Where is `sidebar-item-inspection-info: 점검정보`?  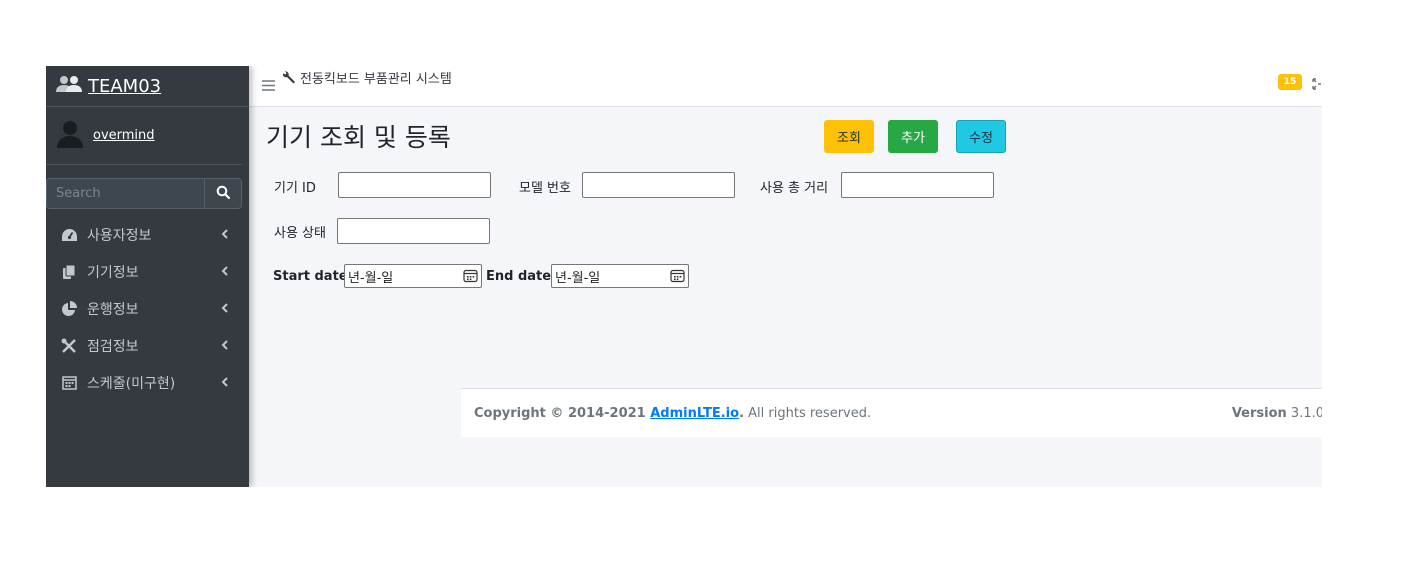 sidebar-item-inspection-info: 점검정보 is located at coordinates (147, 345).